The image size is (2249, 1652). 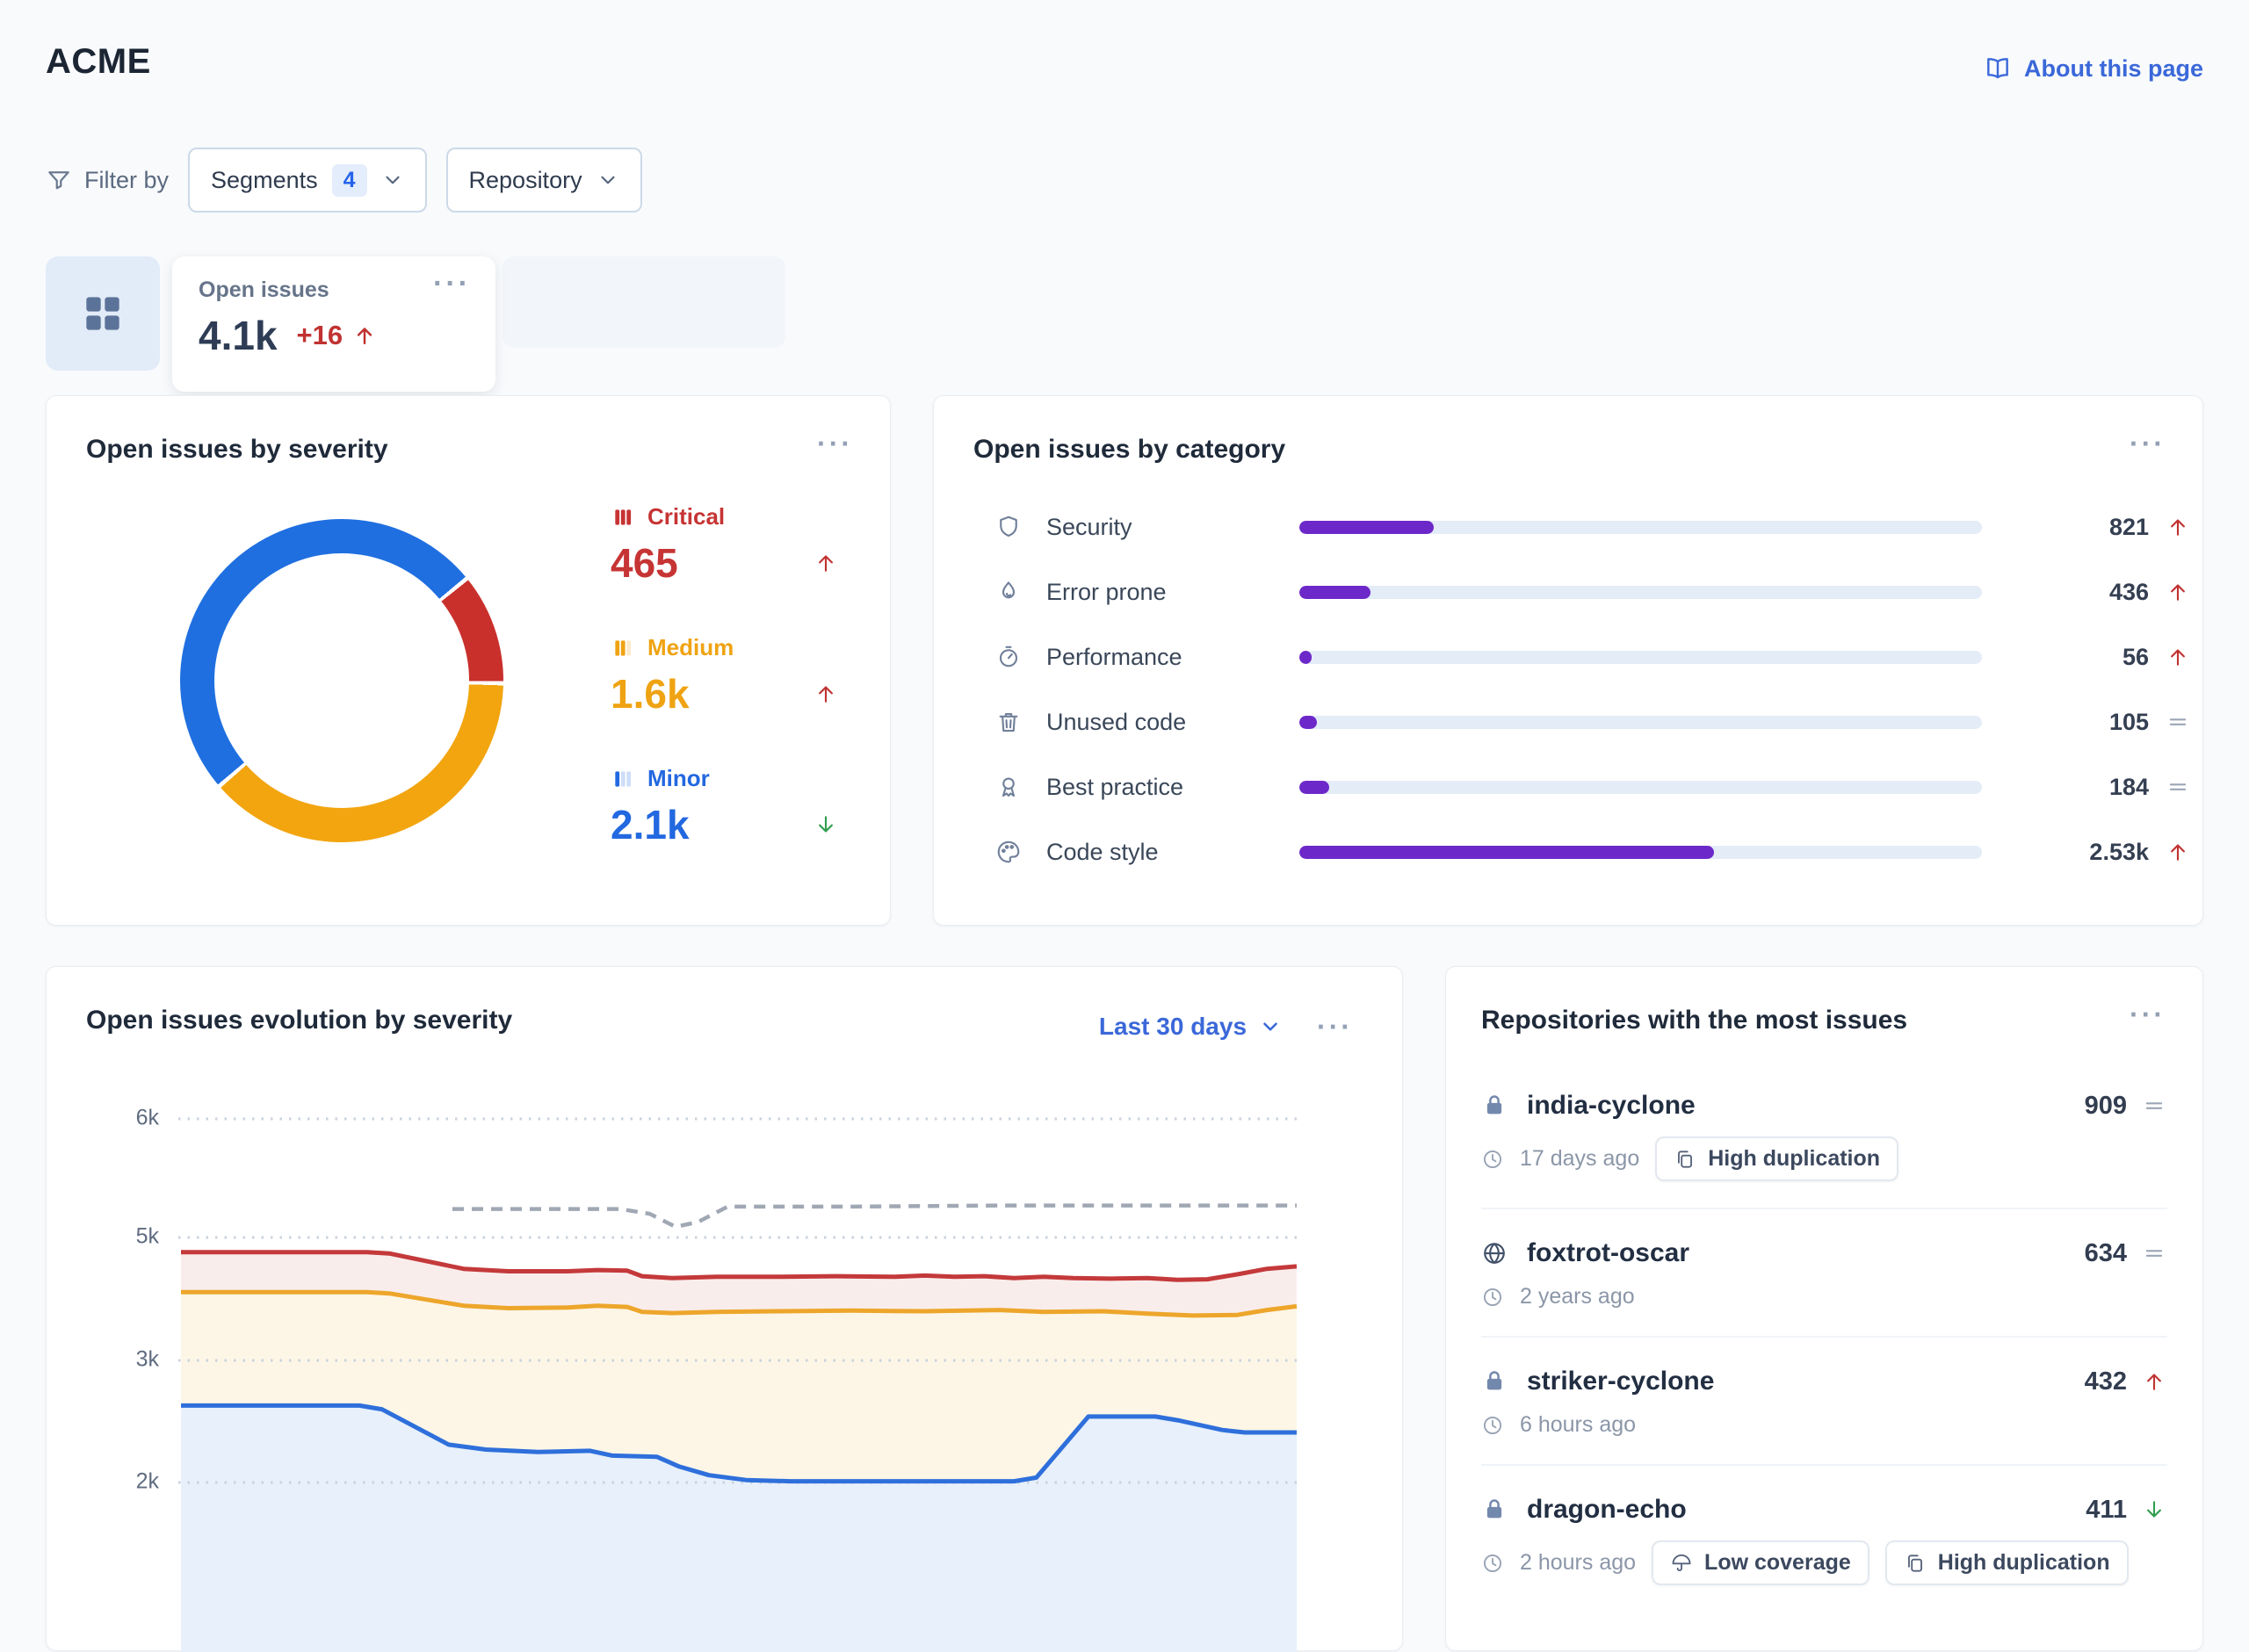 I want to click on repo-name: foxtrot-oscar, so click(x=1608, y=1253).